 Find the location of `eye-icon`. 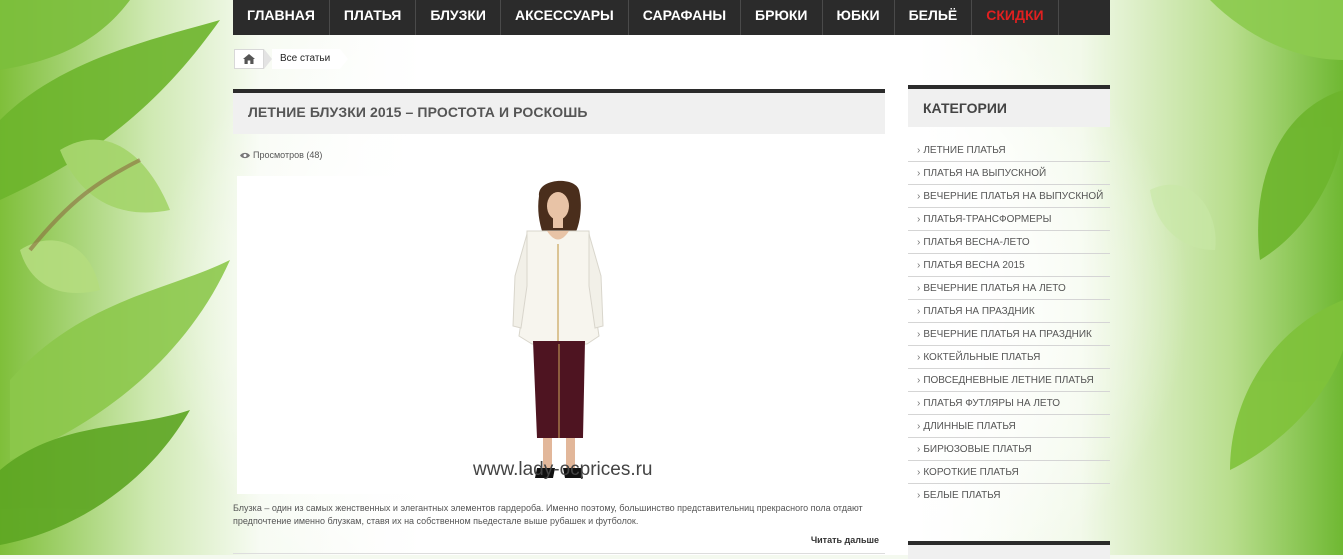

eye-icon is located at coordinates (245, 155).